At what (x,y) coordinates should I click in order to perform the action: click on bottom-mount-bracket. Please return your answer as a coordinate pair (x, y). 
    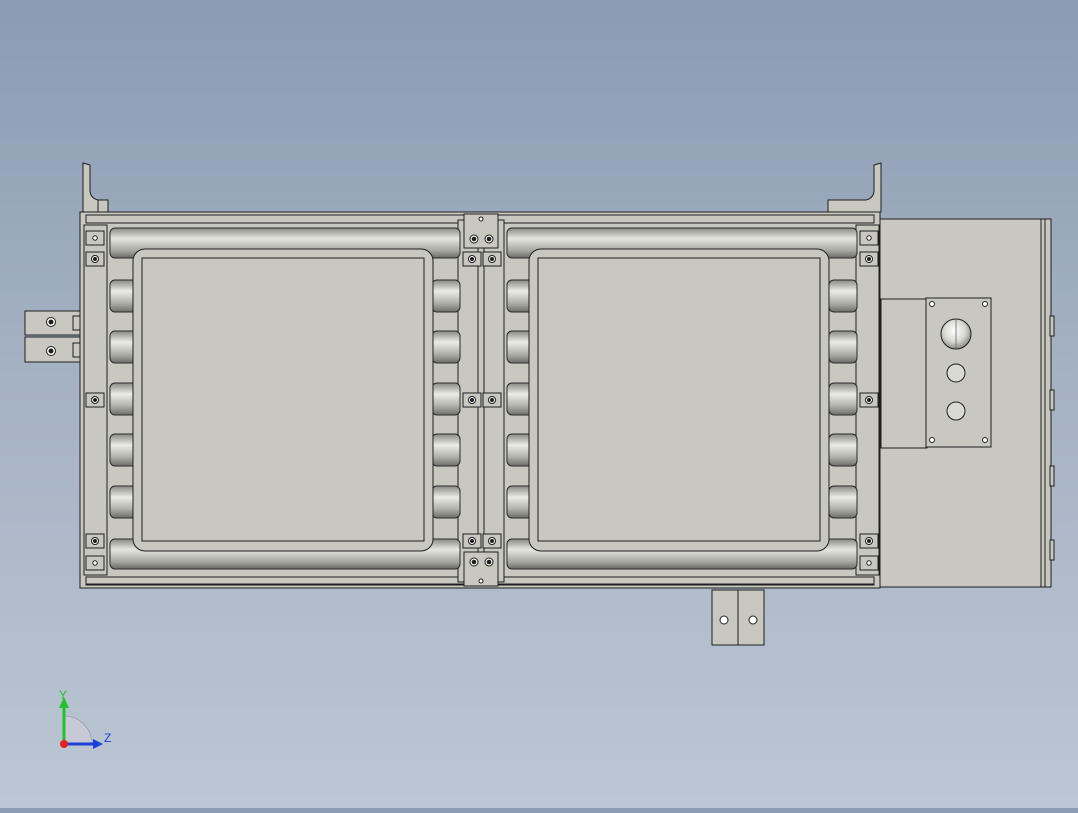
    Looking at the image, I should click on (738, 617).